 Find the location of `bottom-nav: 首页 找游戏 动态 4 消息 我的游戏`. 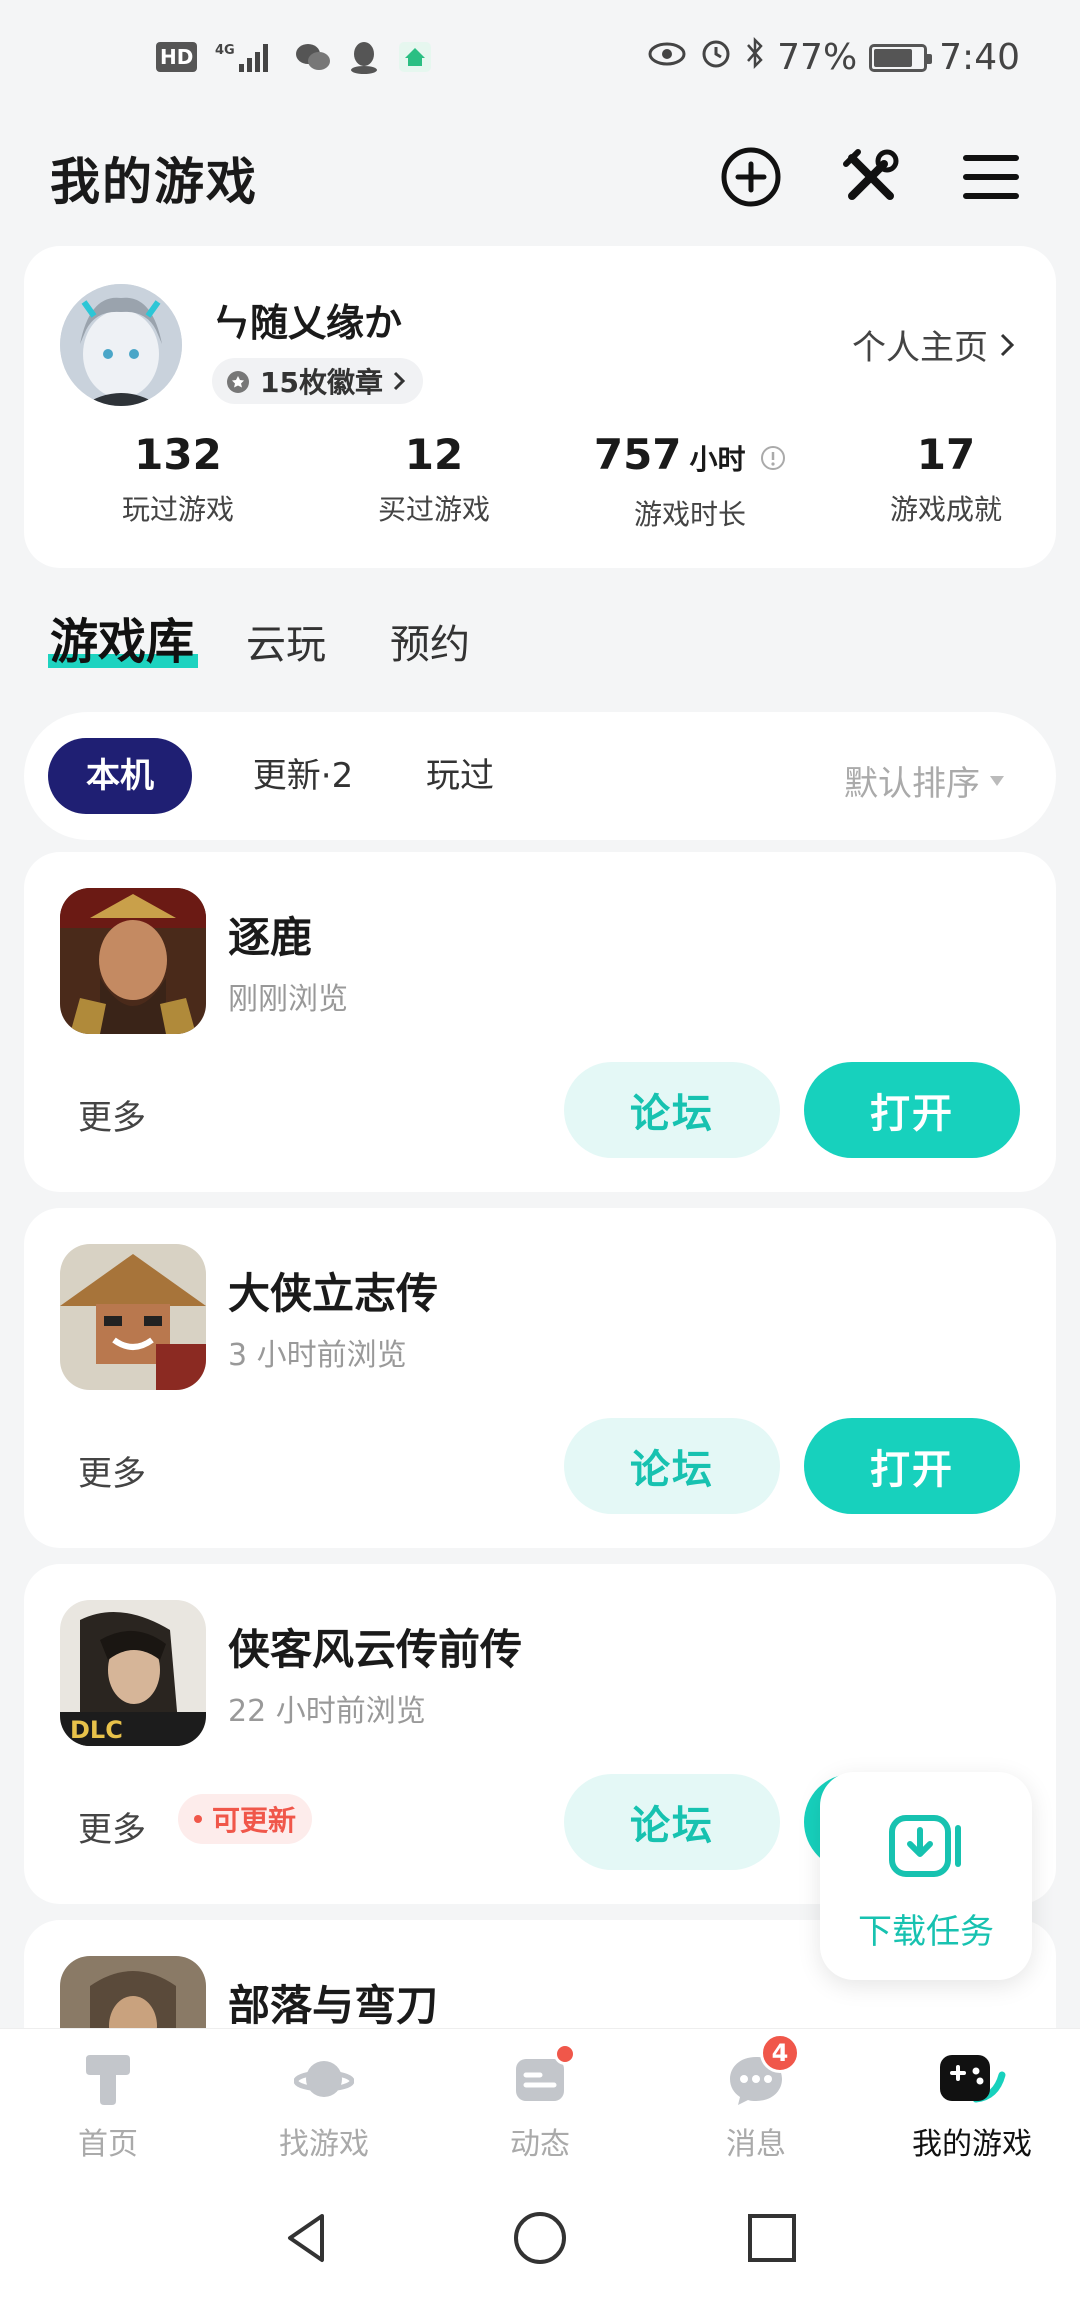

bottom-nav: 首页 找游戏 动态 4 消息 我的游戏 is located at coordinates (540, 2098).